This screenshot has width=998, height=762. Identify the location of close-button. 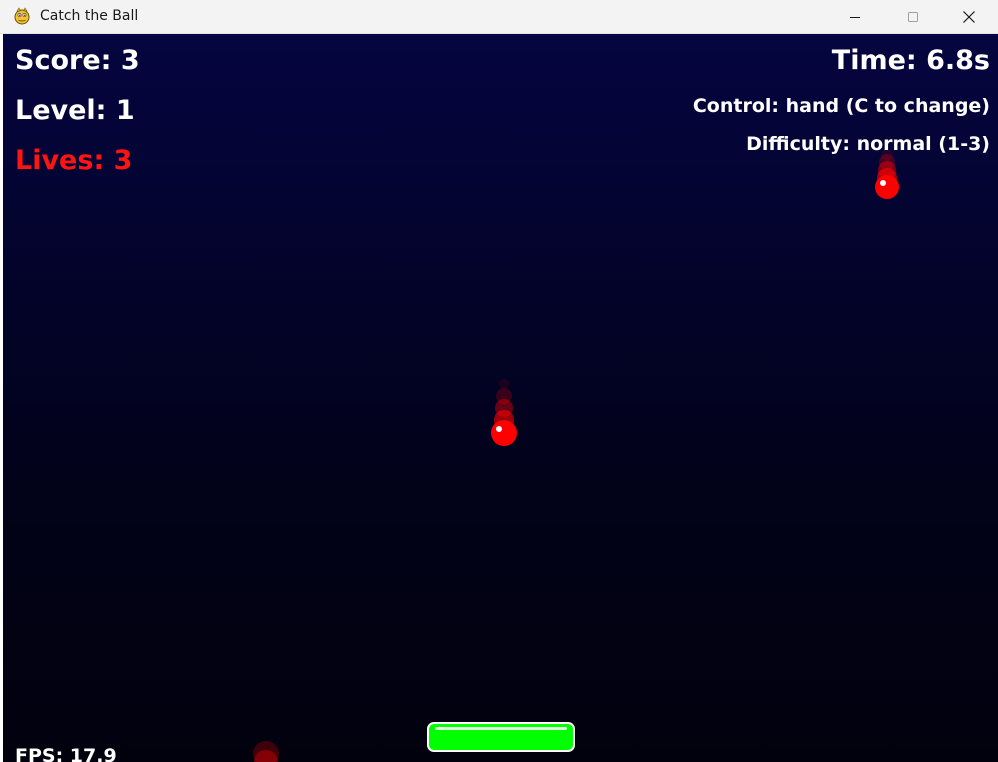
(969, 16).